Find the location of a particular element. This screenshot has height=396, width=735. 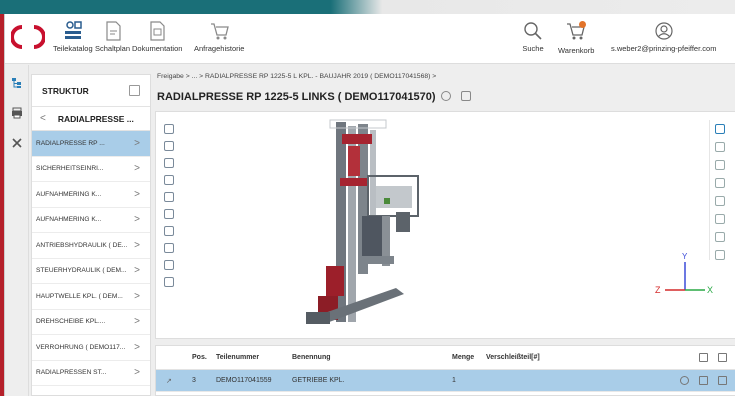

structure-item: VERROHRUNG ( DEMO117... > is located at coordinates (91, 348).